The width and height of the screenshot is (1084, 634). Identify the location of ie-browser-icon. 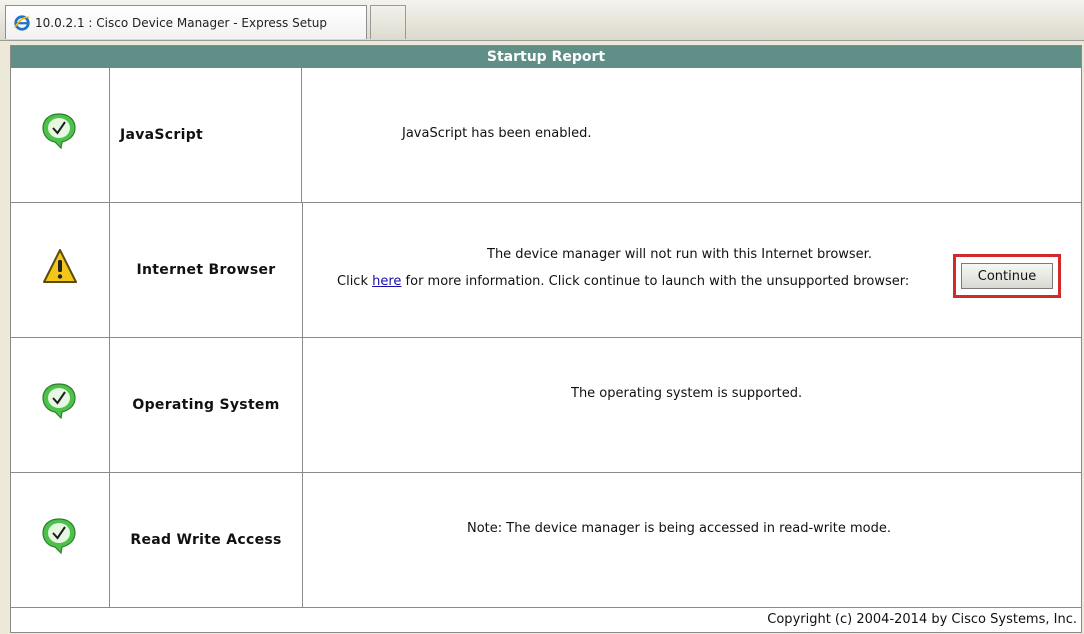
(22, 22).